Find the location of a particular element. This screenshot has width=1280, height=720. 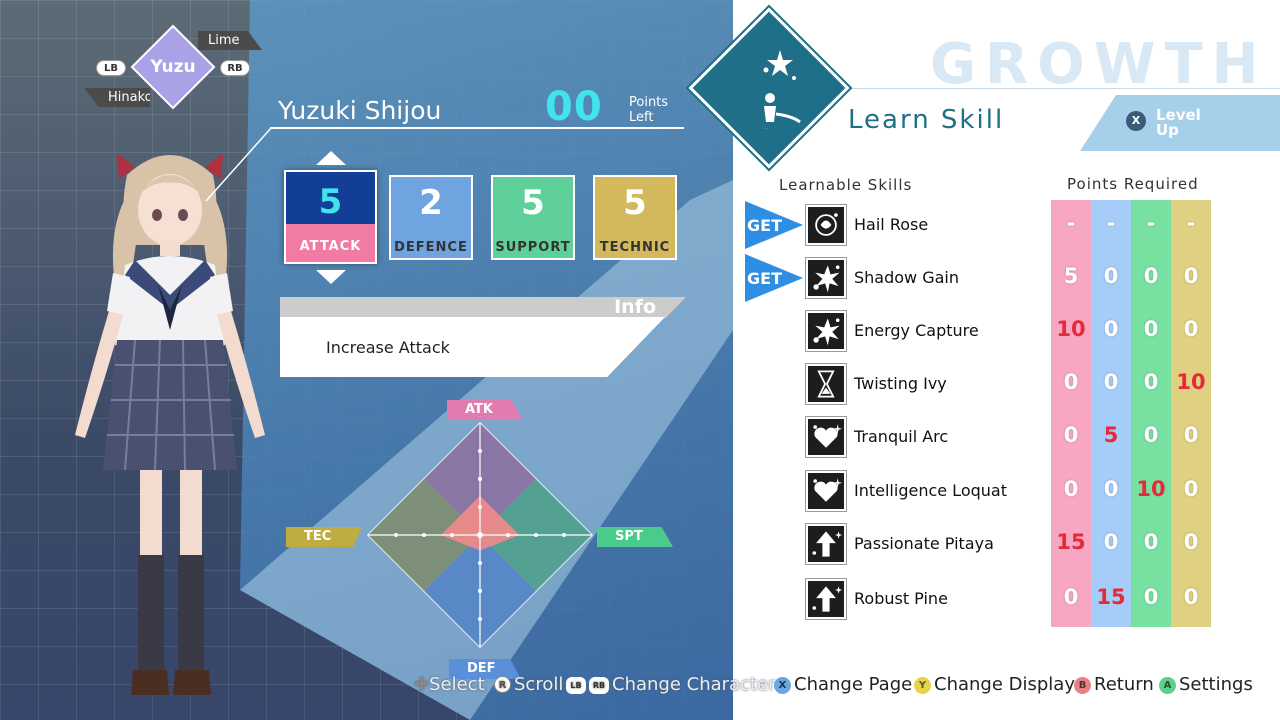

points-required-spt: - is located at coordinates (1151, 223).